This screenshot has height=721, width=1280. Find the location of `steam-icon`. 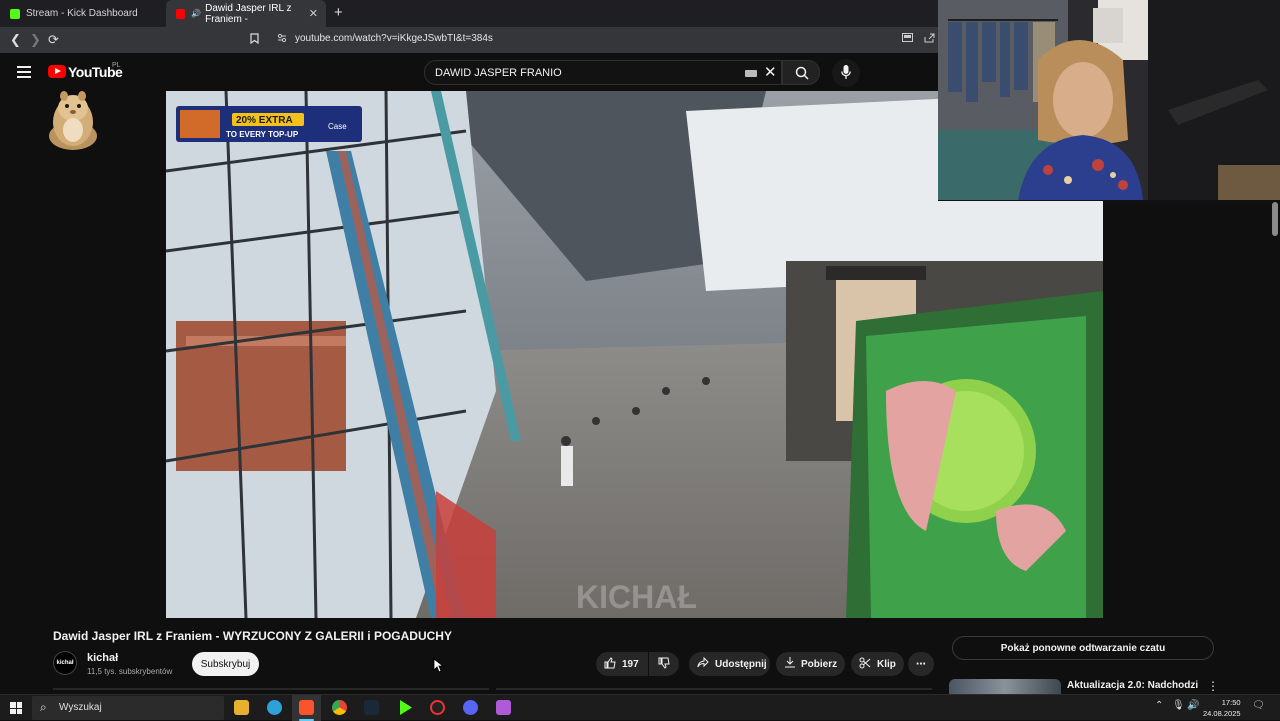

steam-icon is located at coordinates (371, 707).